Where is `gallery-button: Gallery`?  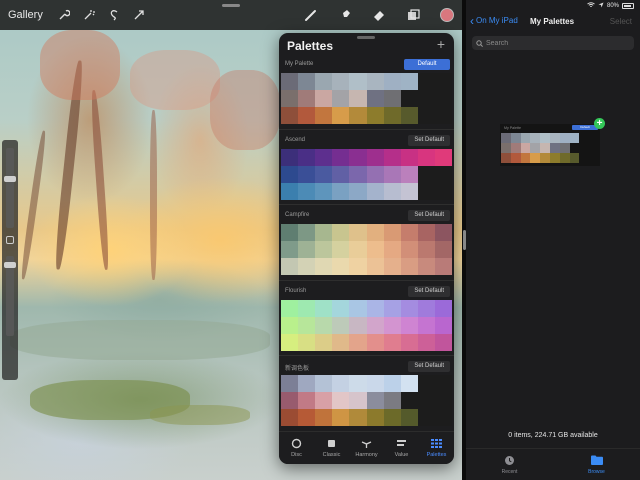 gallery-button: Gallery is located at coordinates (25, 15).